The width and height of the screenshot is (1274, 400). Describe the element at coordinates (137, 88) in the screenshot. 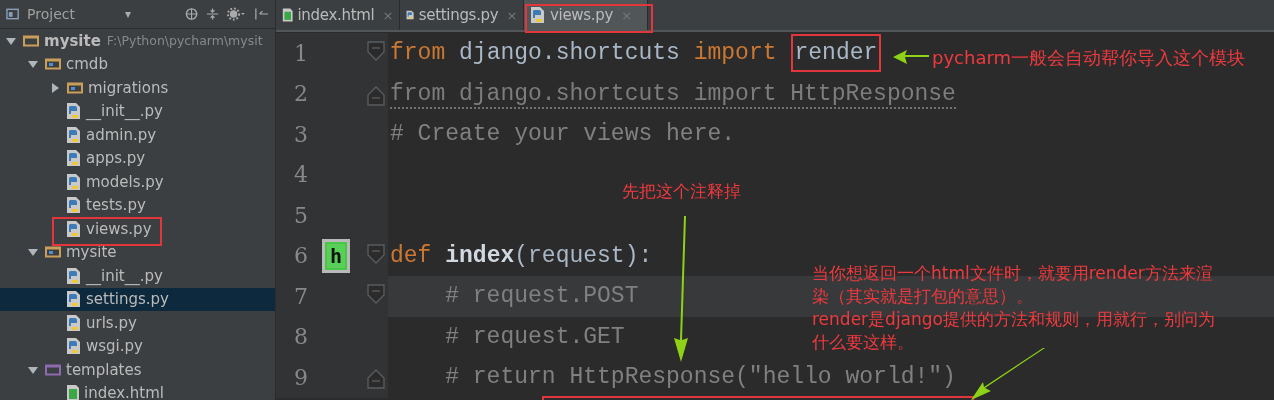

I see `tree-item: migrations` at that location.